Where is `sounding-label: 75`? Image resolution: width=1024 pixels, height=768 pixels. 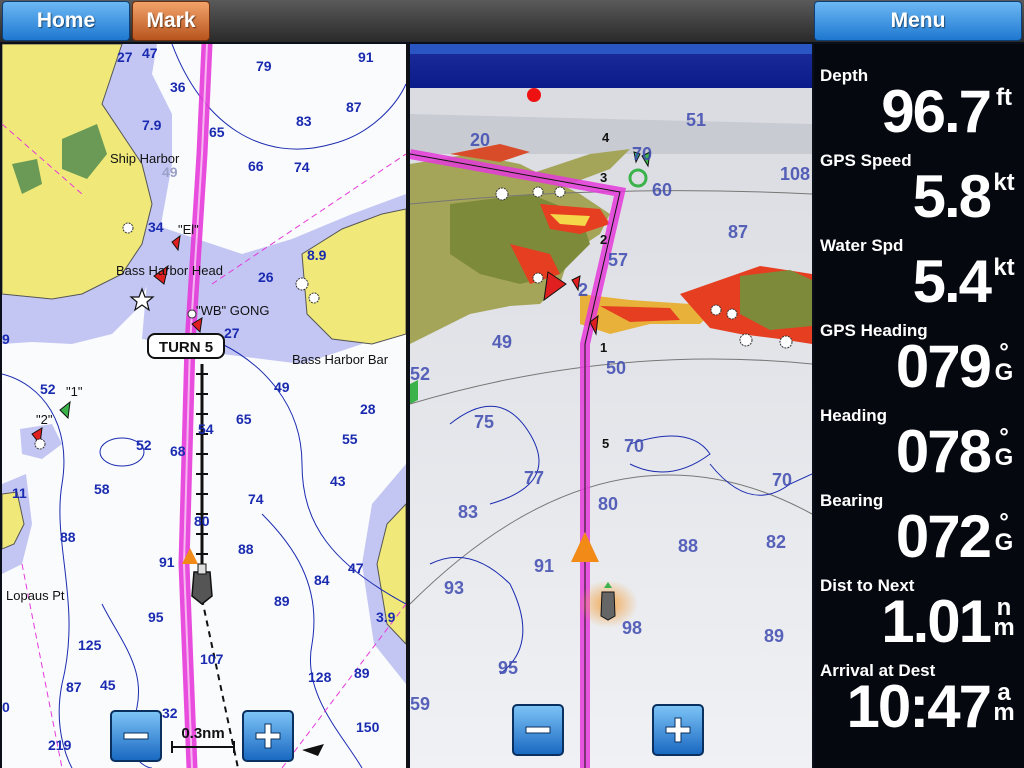
sounding-label: 75 is located at coordinates (484, 422).